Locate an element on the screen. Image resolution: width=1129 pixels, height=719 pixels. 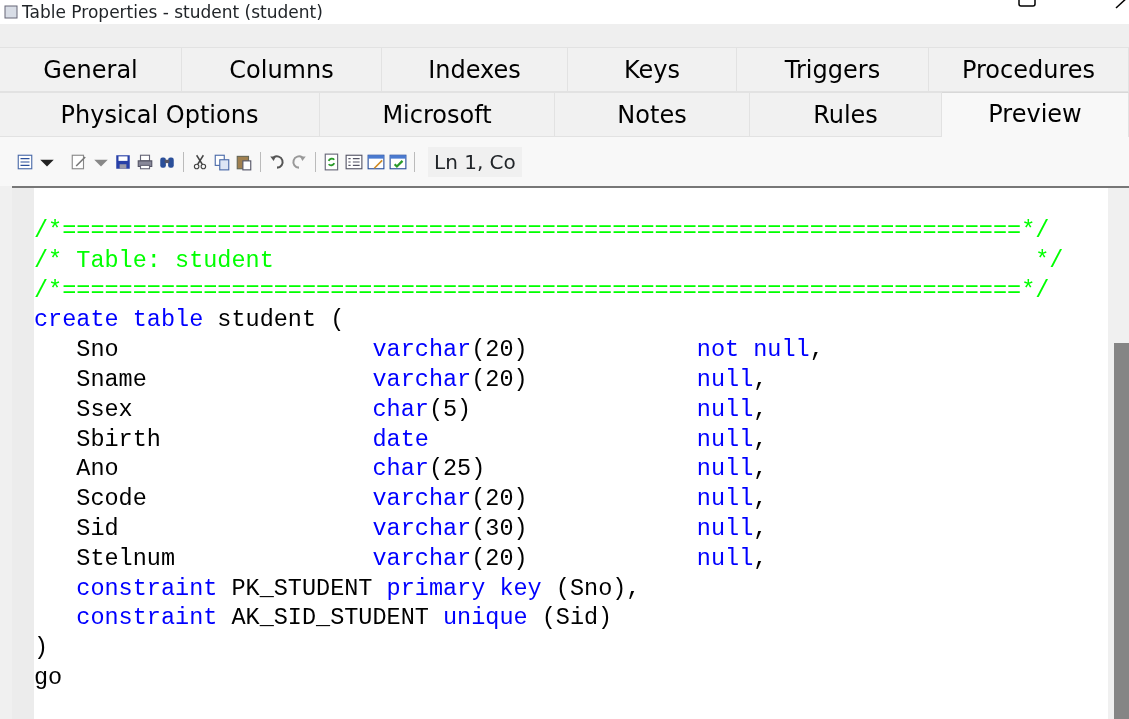
undo-icon is located at coordinates (277, 161).